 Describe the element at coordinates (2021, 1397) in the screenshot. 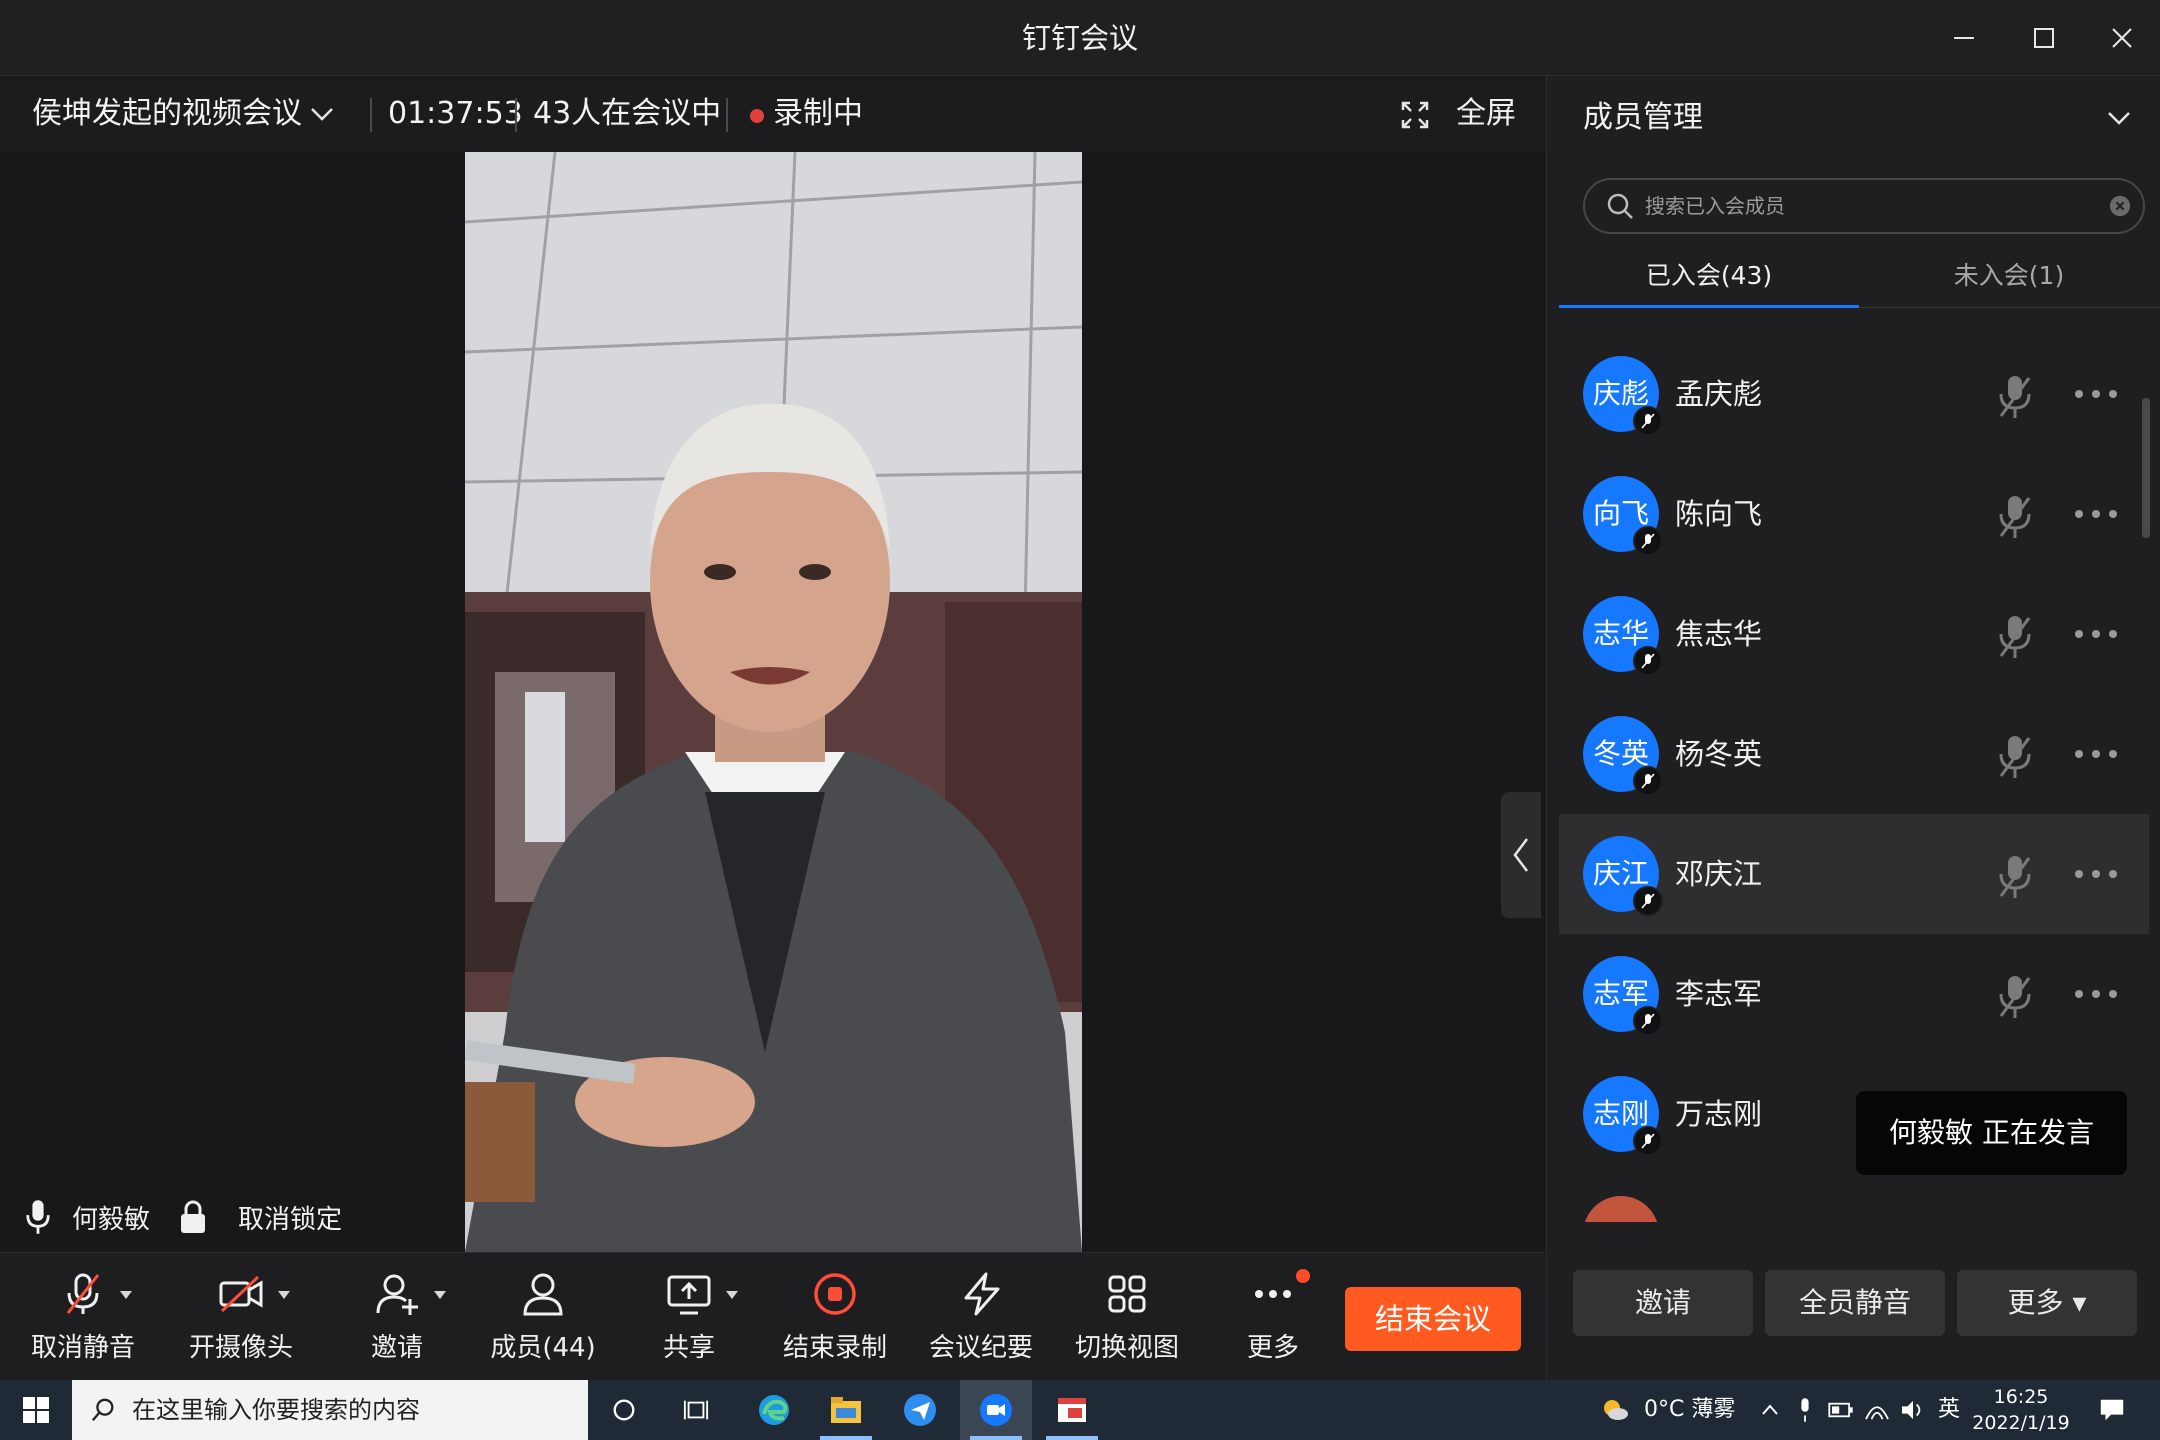

I see `clock-time: 16:25` at that location.